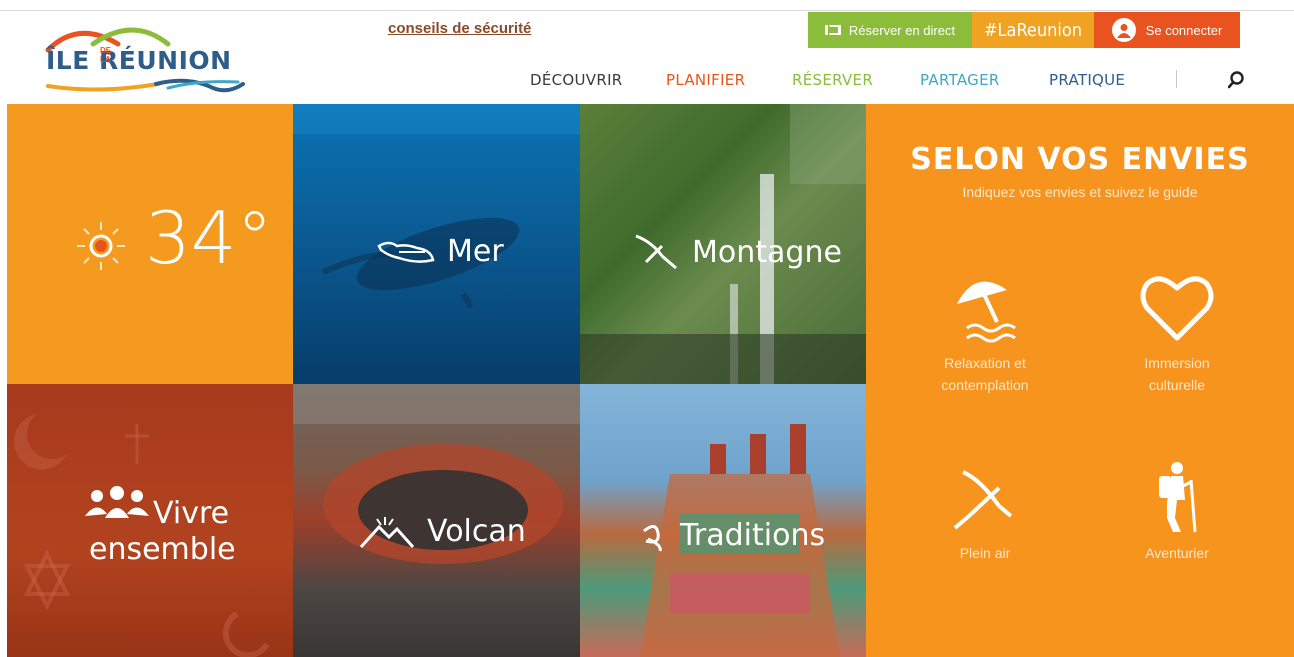 The image size is (1294, 657). I want to click on sun-icon, so click(101, 248).